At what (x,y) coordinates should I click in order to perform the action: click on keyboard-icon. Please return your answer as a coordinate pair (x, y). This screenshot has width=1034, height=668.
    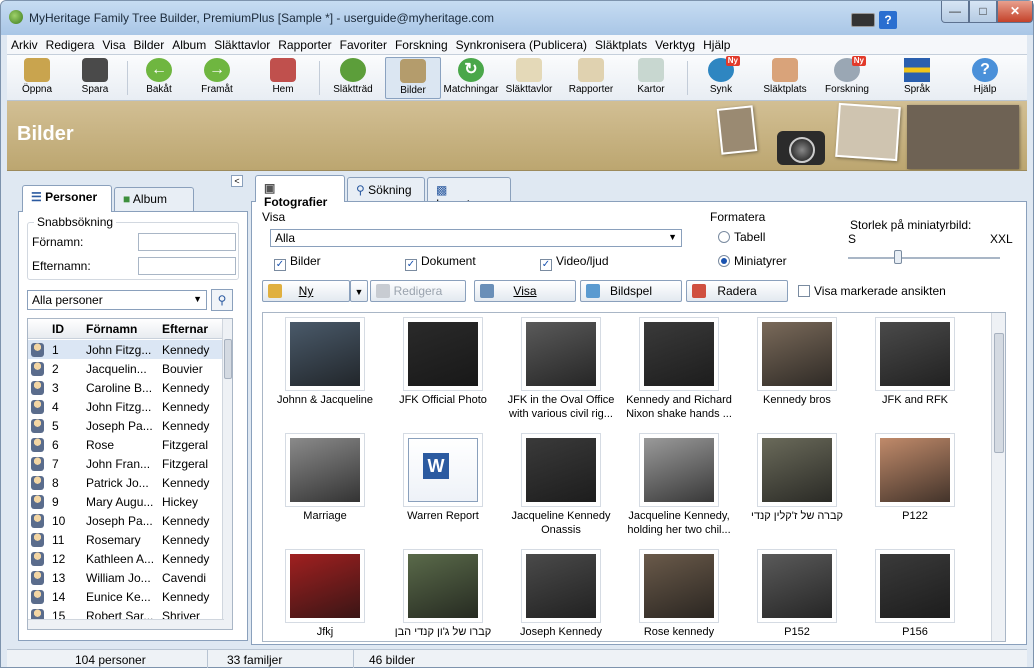
    Looking at the image, I should click on (863, 20).